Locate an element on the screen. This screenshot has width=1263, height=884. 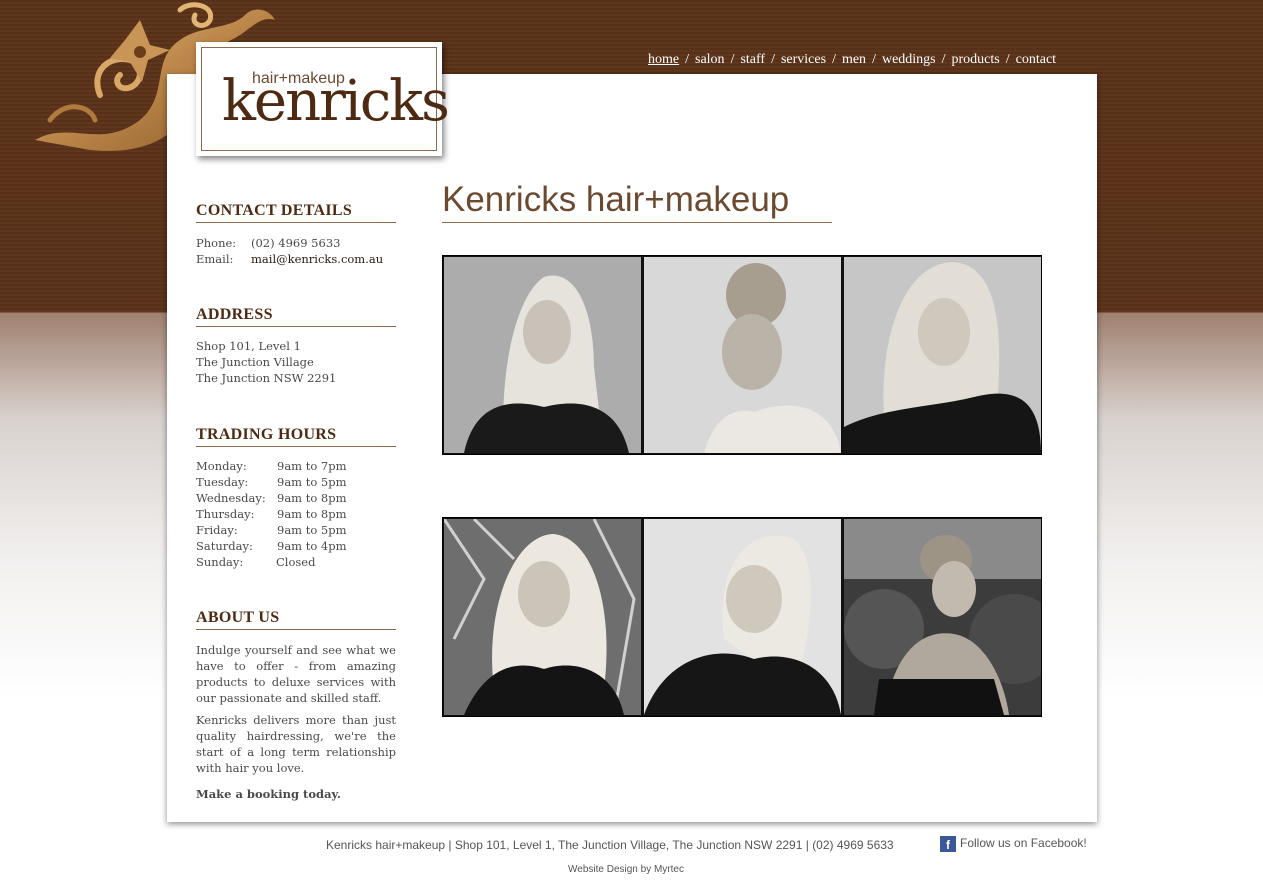
hours-day: Tuesday: is located at coordinates (222, 482).